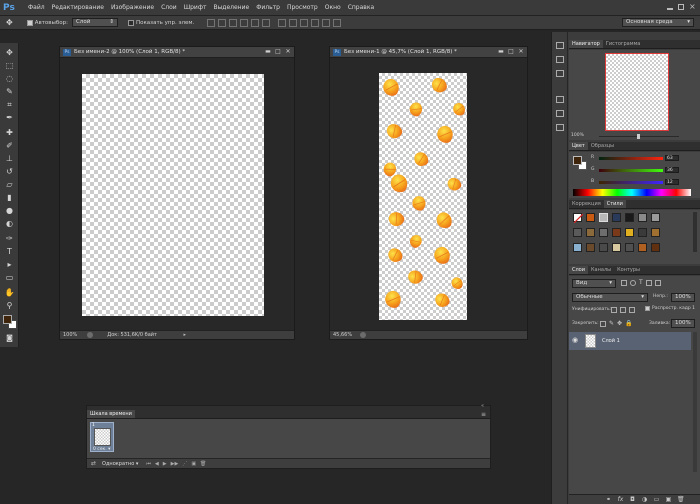  What do you see at coordinates (157, 464) in the screenshot?
I see `previous-frame-icon: ◀` at bounding box center [157, 464].